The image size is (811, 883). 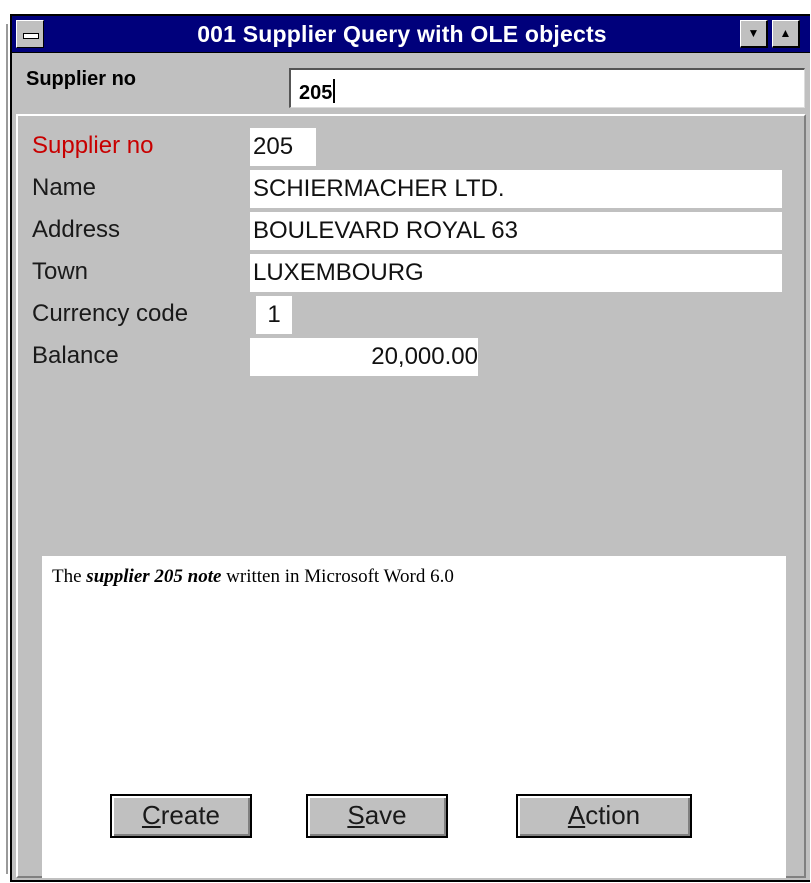 I want to click on scroll-up-arrow-icon: ▲, so click(x=786, y=34).